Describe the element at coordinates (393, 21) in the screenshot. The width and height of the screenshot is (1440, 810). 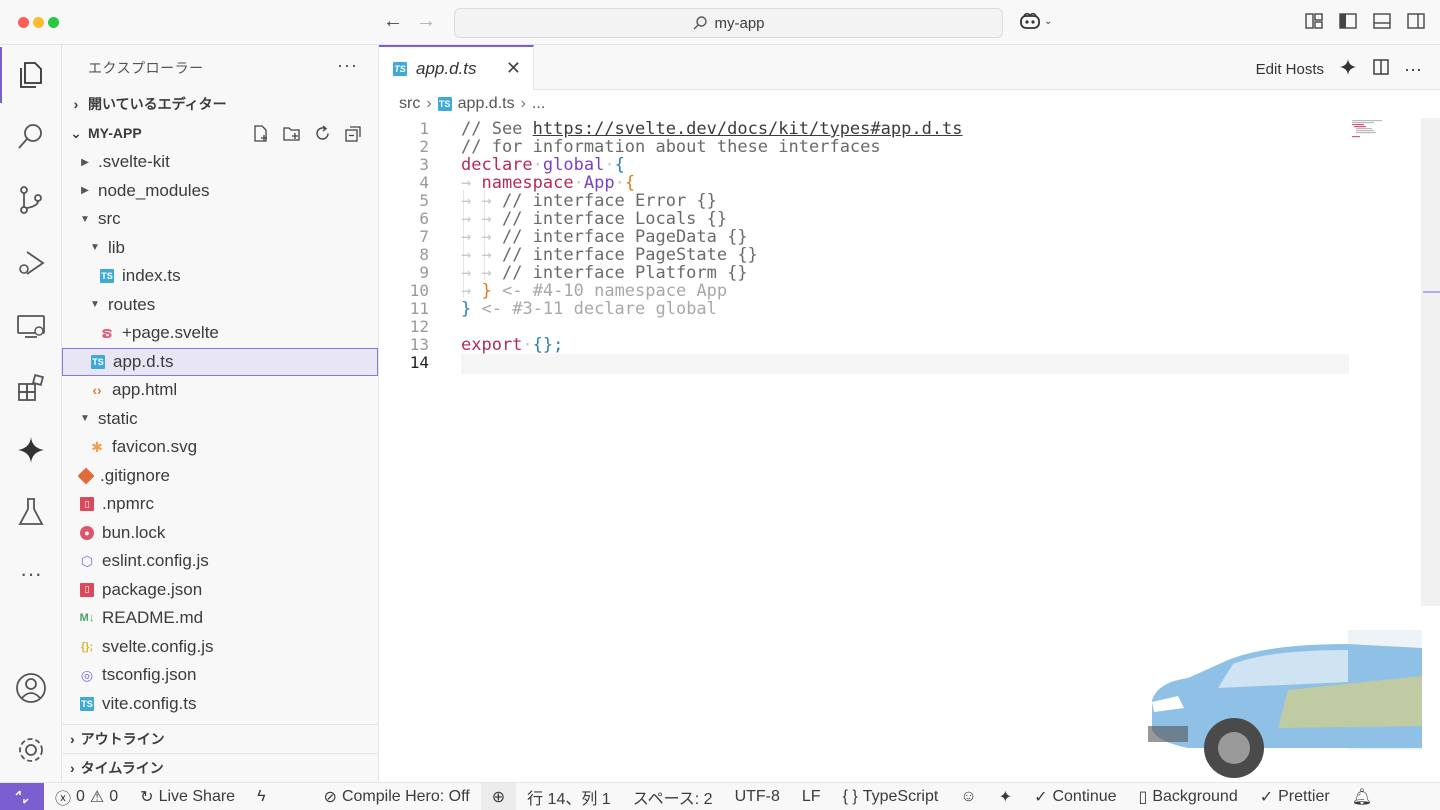
I see `back-arrow-icon: ←` at that location.